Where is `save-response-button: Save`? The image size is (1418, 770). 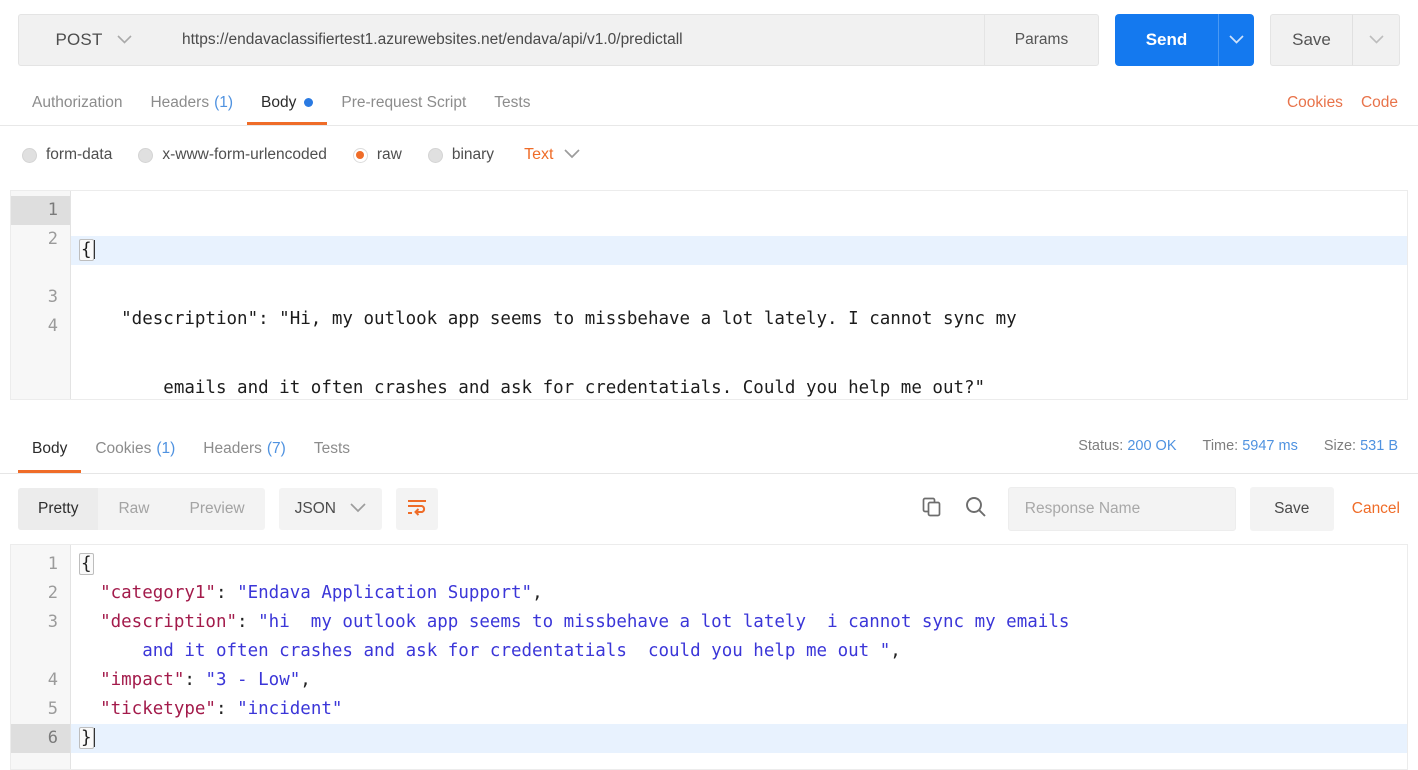 save-response-button: Save is located at coordinates (1291, 509).